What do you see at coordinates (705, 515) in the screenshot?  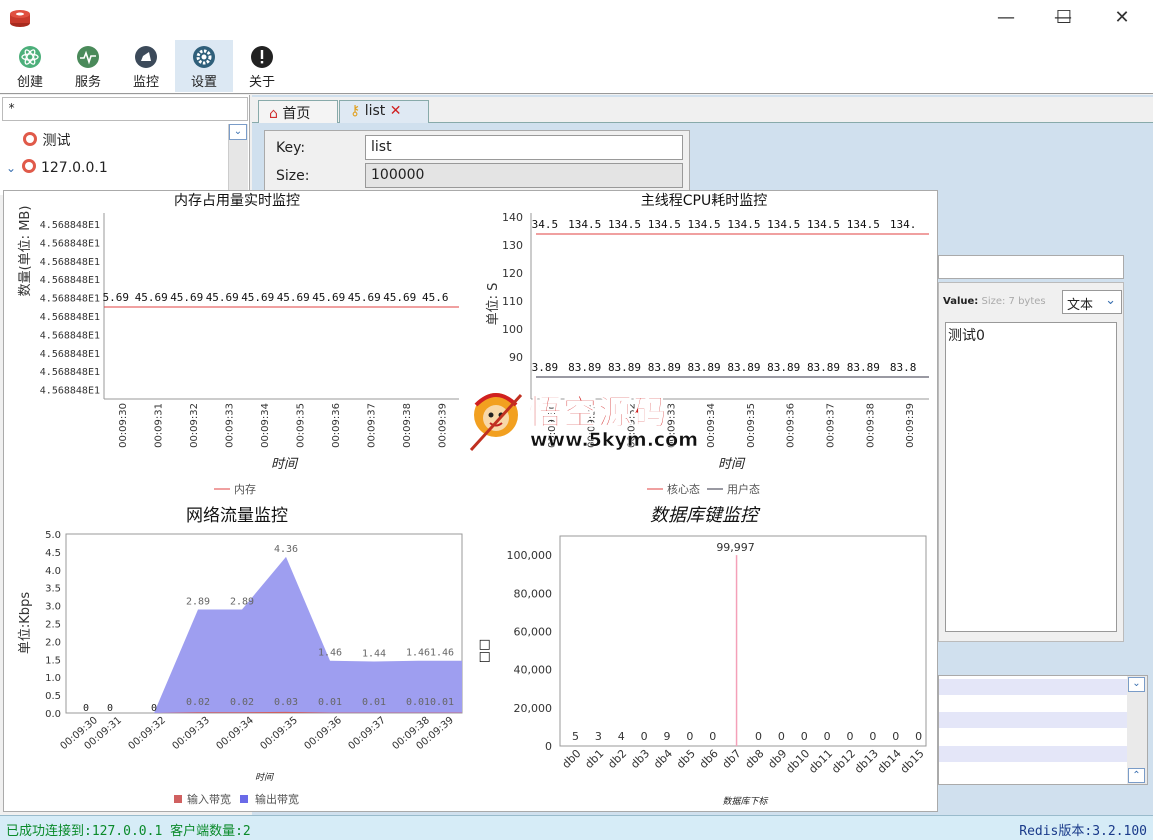 I see `chart-title: 数据库键监控` at bounding box center [705, 515].